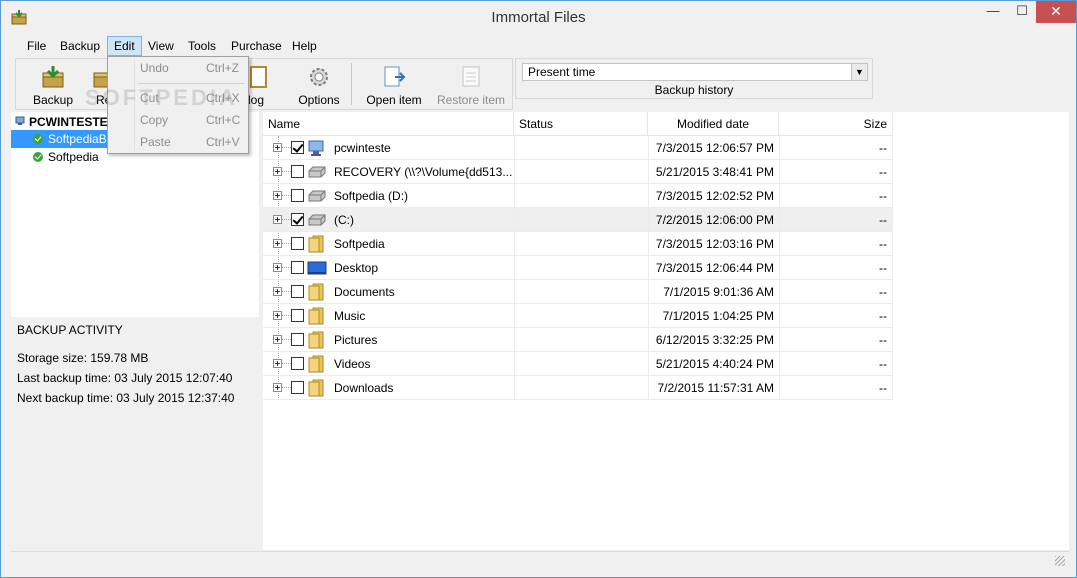  I want to click on tree-root-label: PCWINTESTE, so click(68, 122).